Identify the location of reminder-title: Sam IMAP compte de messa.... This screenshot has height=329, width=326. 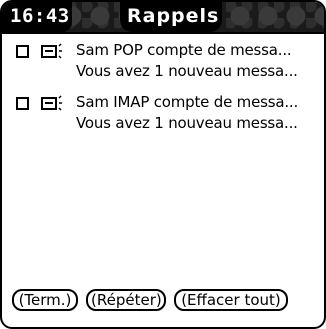
(187, 102).